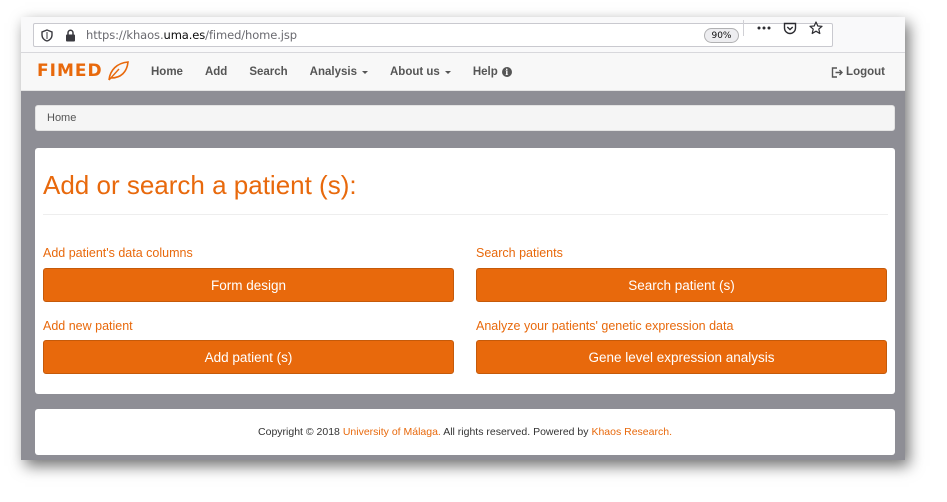  Describe the element at coordinates (743, 28) in the screenshot. I see `divider` at that location.